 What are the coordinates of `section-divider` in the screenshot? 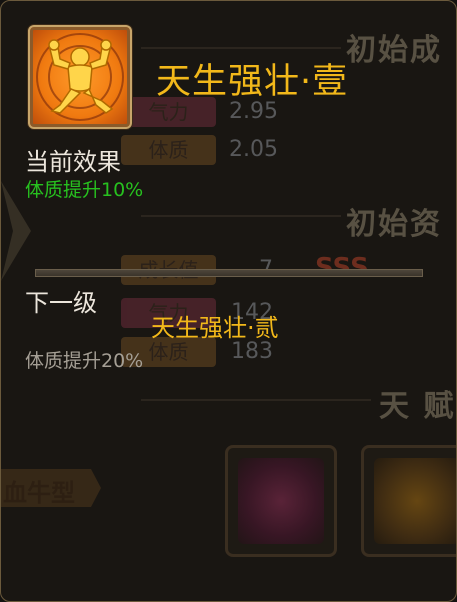 It's located at (229, 273).